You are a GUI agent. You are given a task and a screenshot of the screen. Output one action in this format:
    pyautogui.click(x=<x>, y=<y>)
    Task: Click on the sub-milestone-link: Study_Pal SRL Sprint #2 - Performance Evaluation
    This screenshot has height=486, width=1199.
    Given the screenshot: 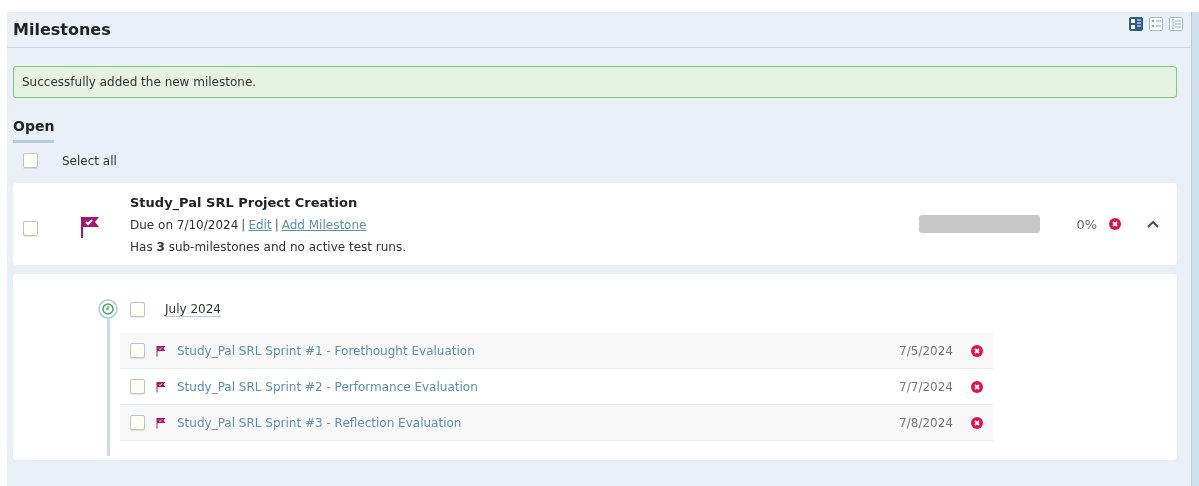 What is the action you would take?
    pyautogui.click(x=538, y=386)
    